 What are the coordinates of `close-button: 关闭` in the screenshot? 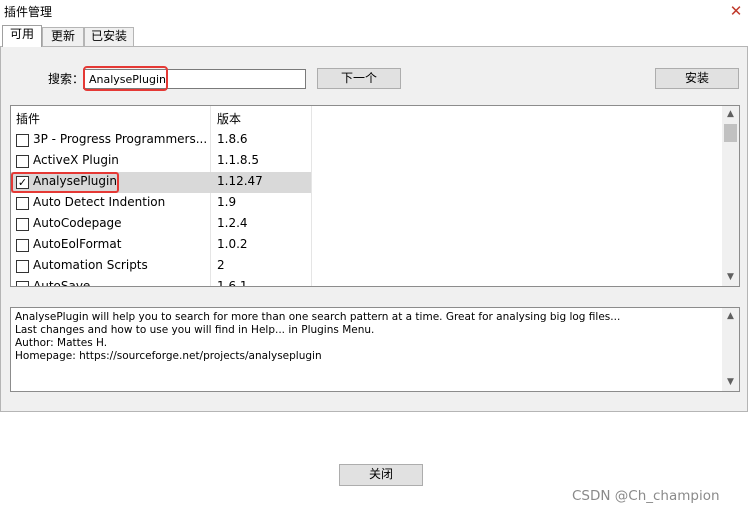 It's located at (381, 475).